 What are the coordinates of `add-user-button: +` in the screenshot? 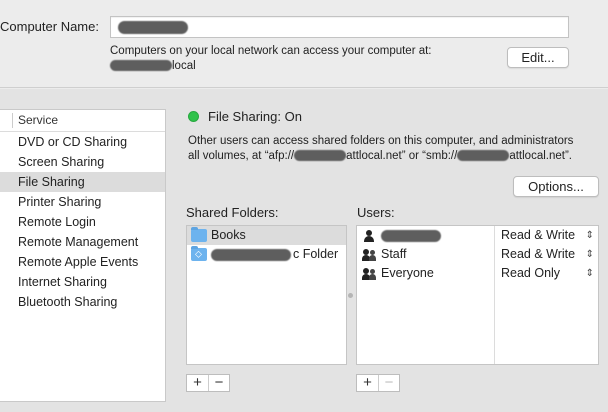 It's located at (367, 383).